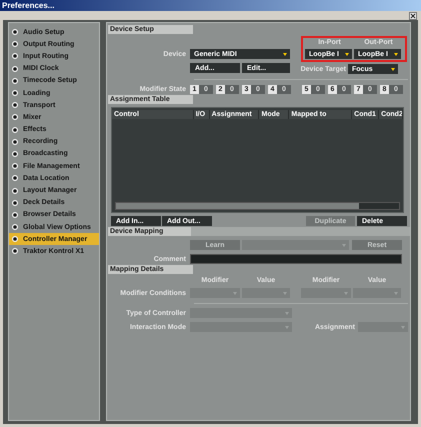  What do you see at coordinates (295, 245) in the screenshot?
I see `mapping-dropdown` at bounding box center [295, 245].